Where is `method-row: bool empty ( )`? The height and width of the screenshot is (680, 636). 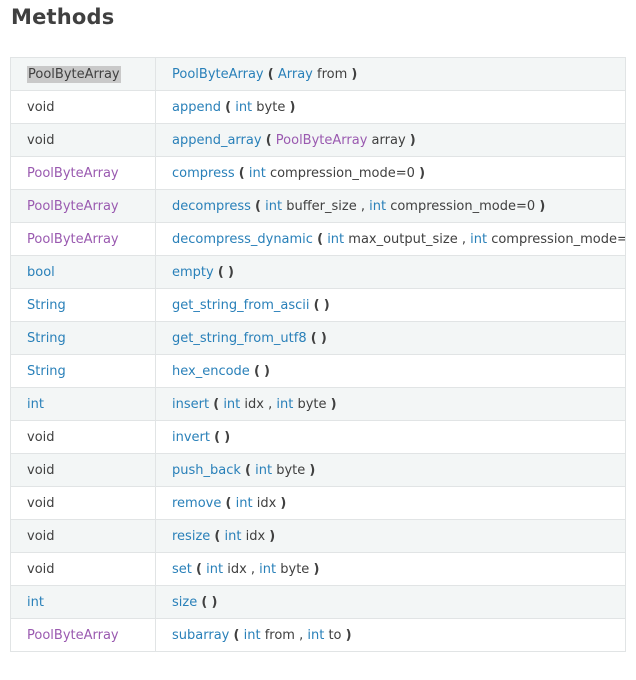 method-row: bool empty ( ) is located at coordinates (318, 272).